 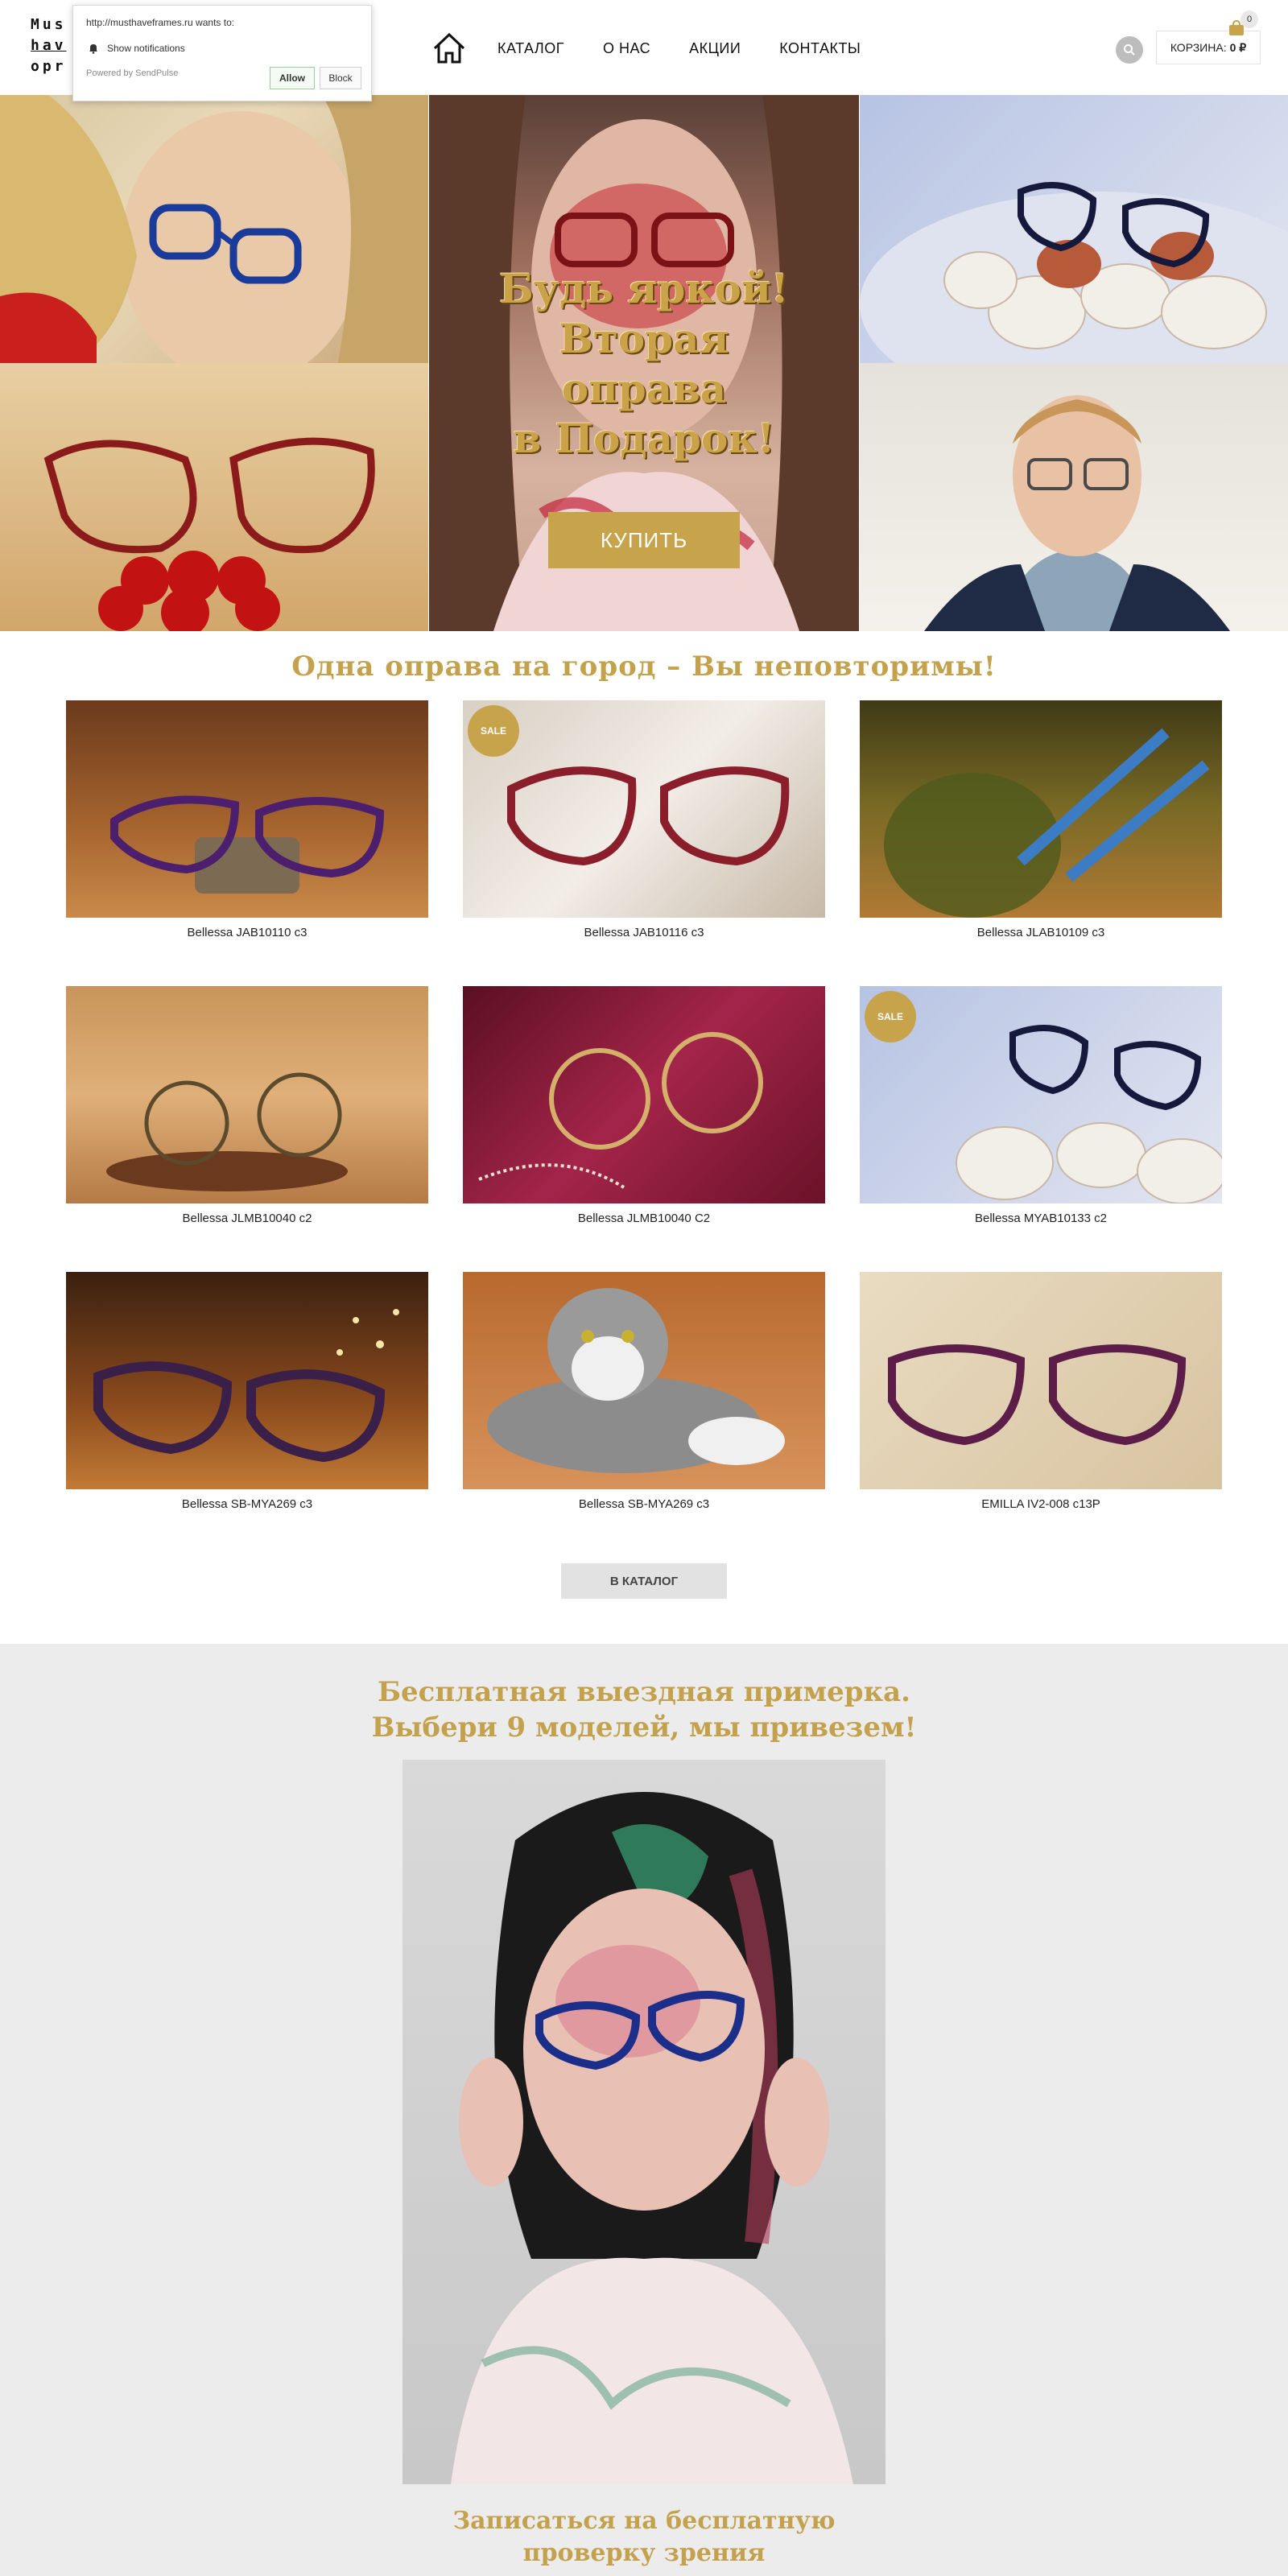 I want to click on product-name: Bellessa JAB10116 c3, so click(x=644, y=932).